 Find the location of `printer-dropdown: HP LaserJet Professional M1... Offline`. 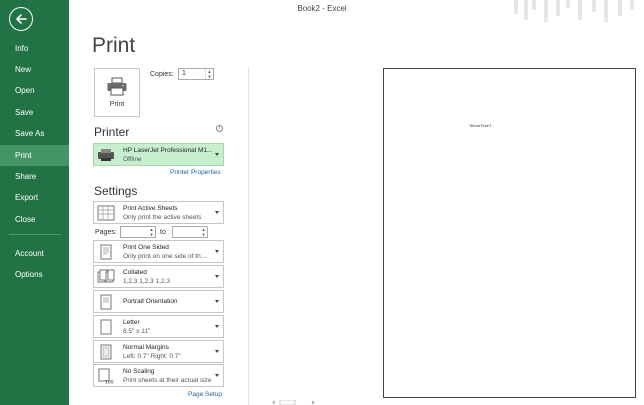

printer-dropdown: HP LaserJet Professional M1... Offline is located at coordinates (158, 154).